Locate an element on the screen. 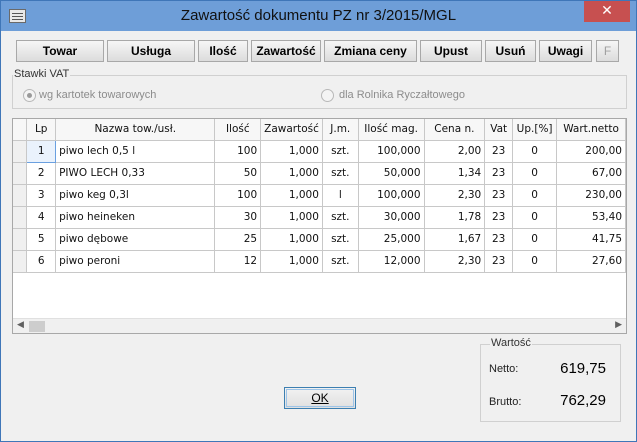  scroll-right-arrow-icon: ▶ is located at coordinates (618, 325).